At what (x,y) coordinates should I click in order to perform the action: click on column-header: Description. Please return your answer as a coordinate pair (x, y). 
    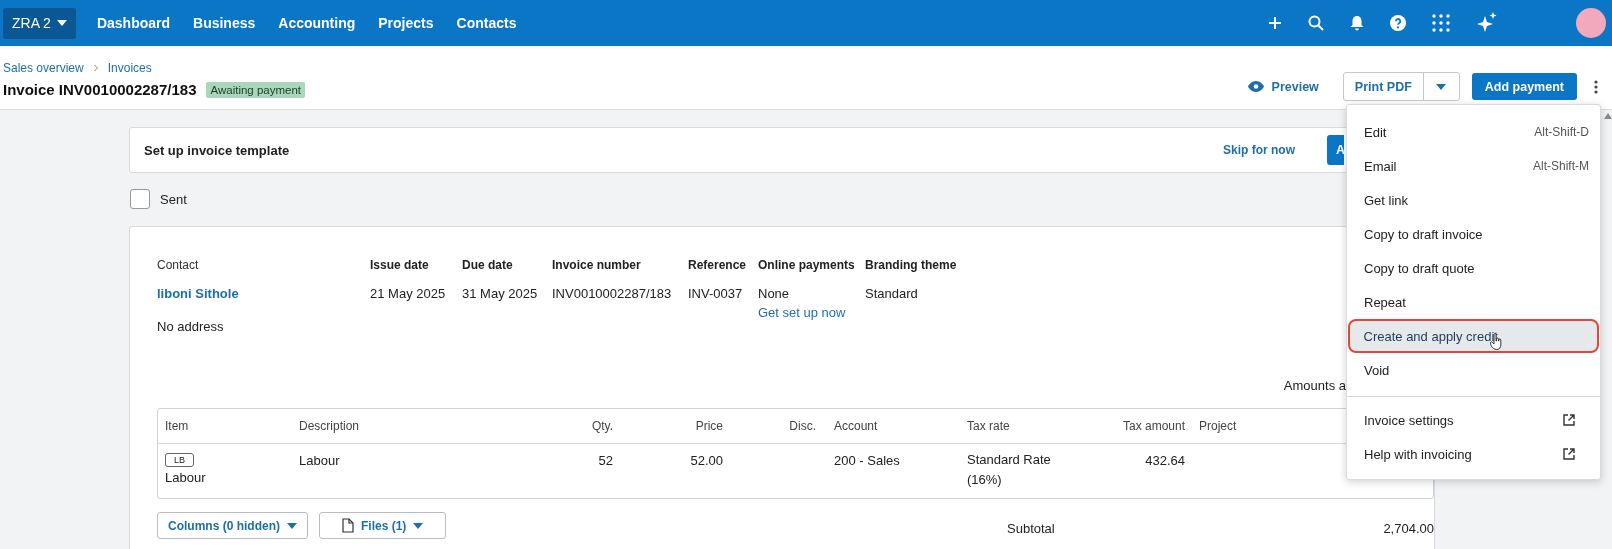
    Looking at the image, I should click on (330, 426).